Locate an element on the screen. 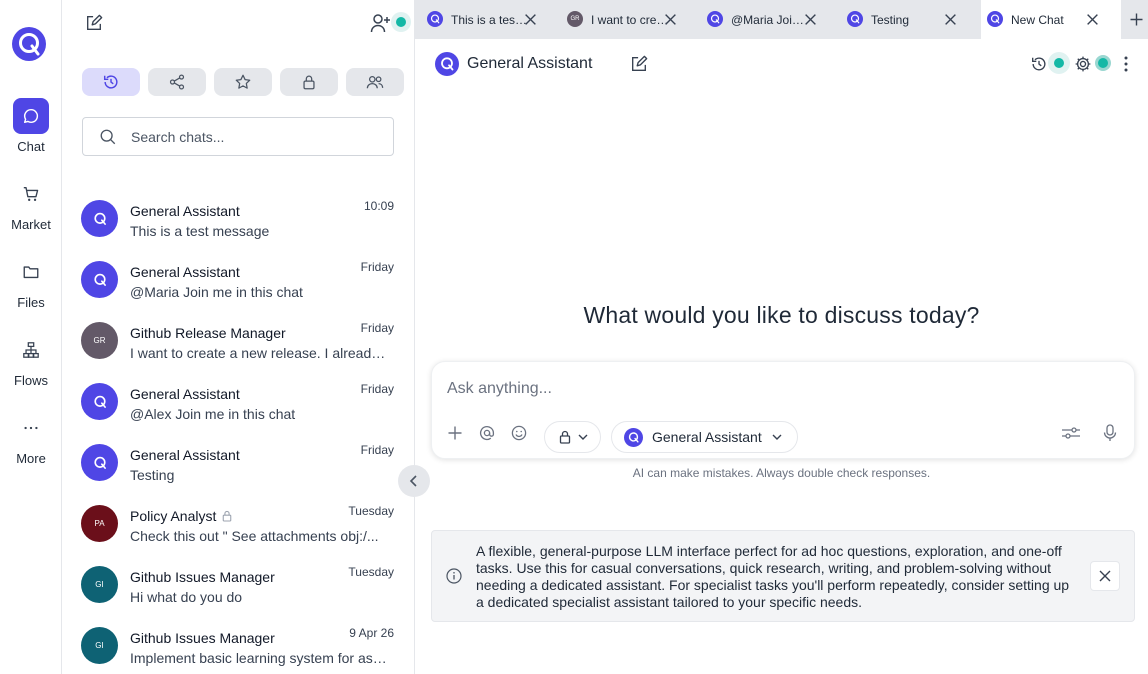 The image size is (1148, 674). privacy-dropdown is located at coordinates (572, 437).